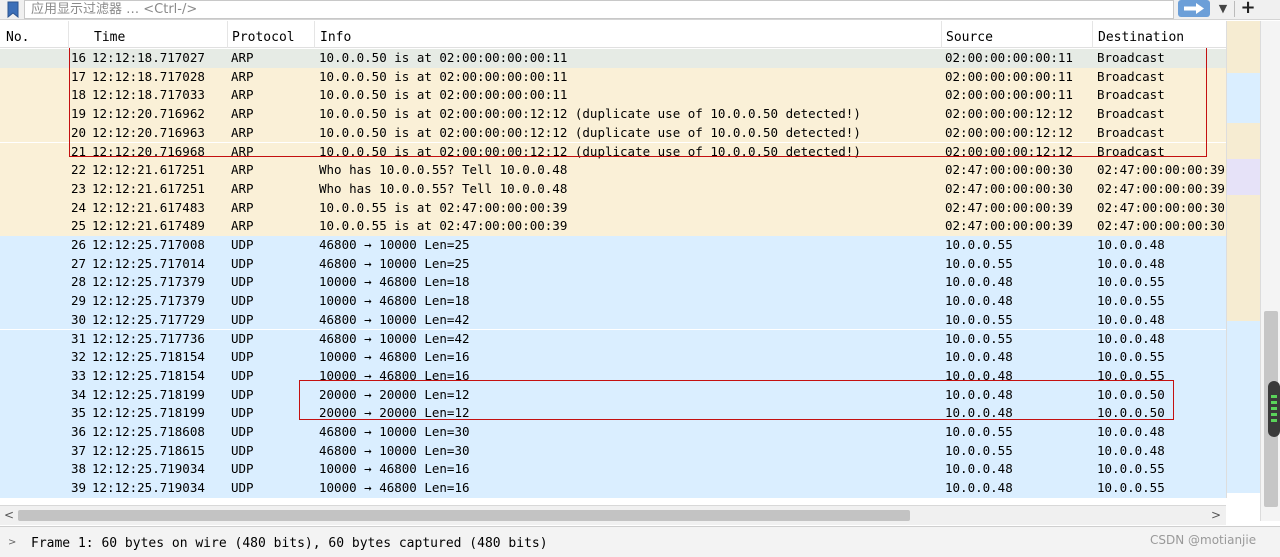  What do you see at coordinates (78, 76) in the screenshot?
I see `cell-no: 17` at bounding box center [78, 76].